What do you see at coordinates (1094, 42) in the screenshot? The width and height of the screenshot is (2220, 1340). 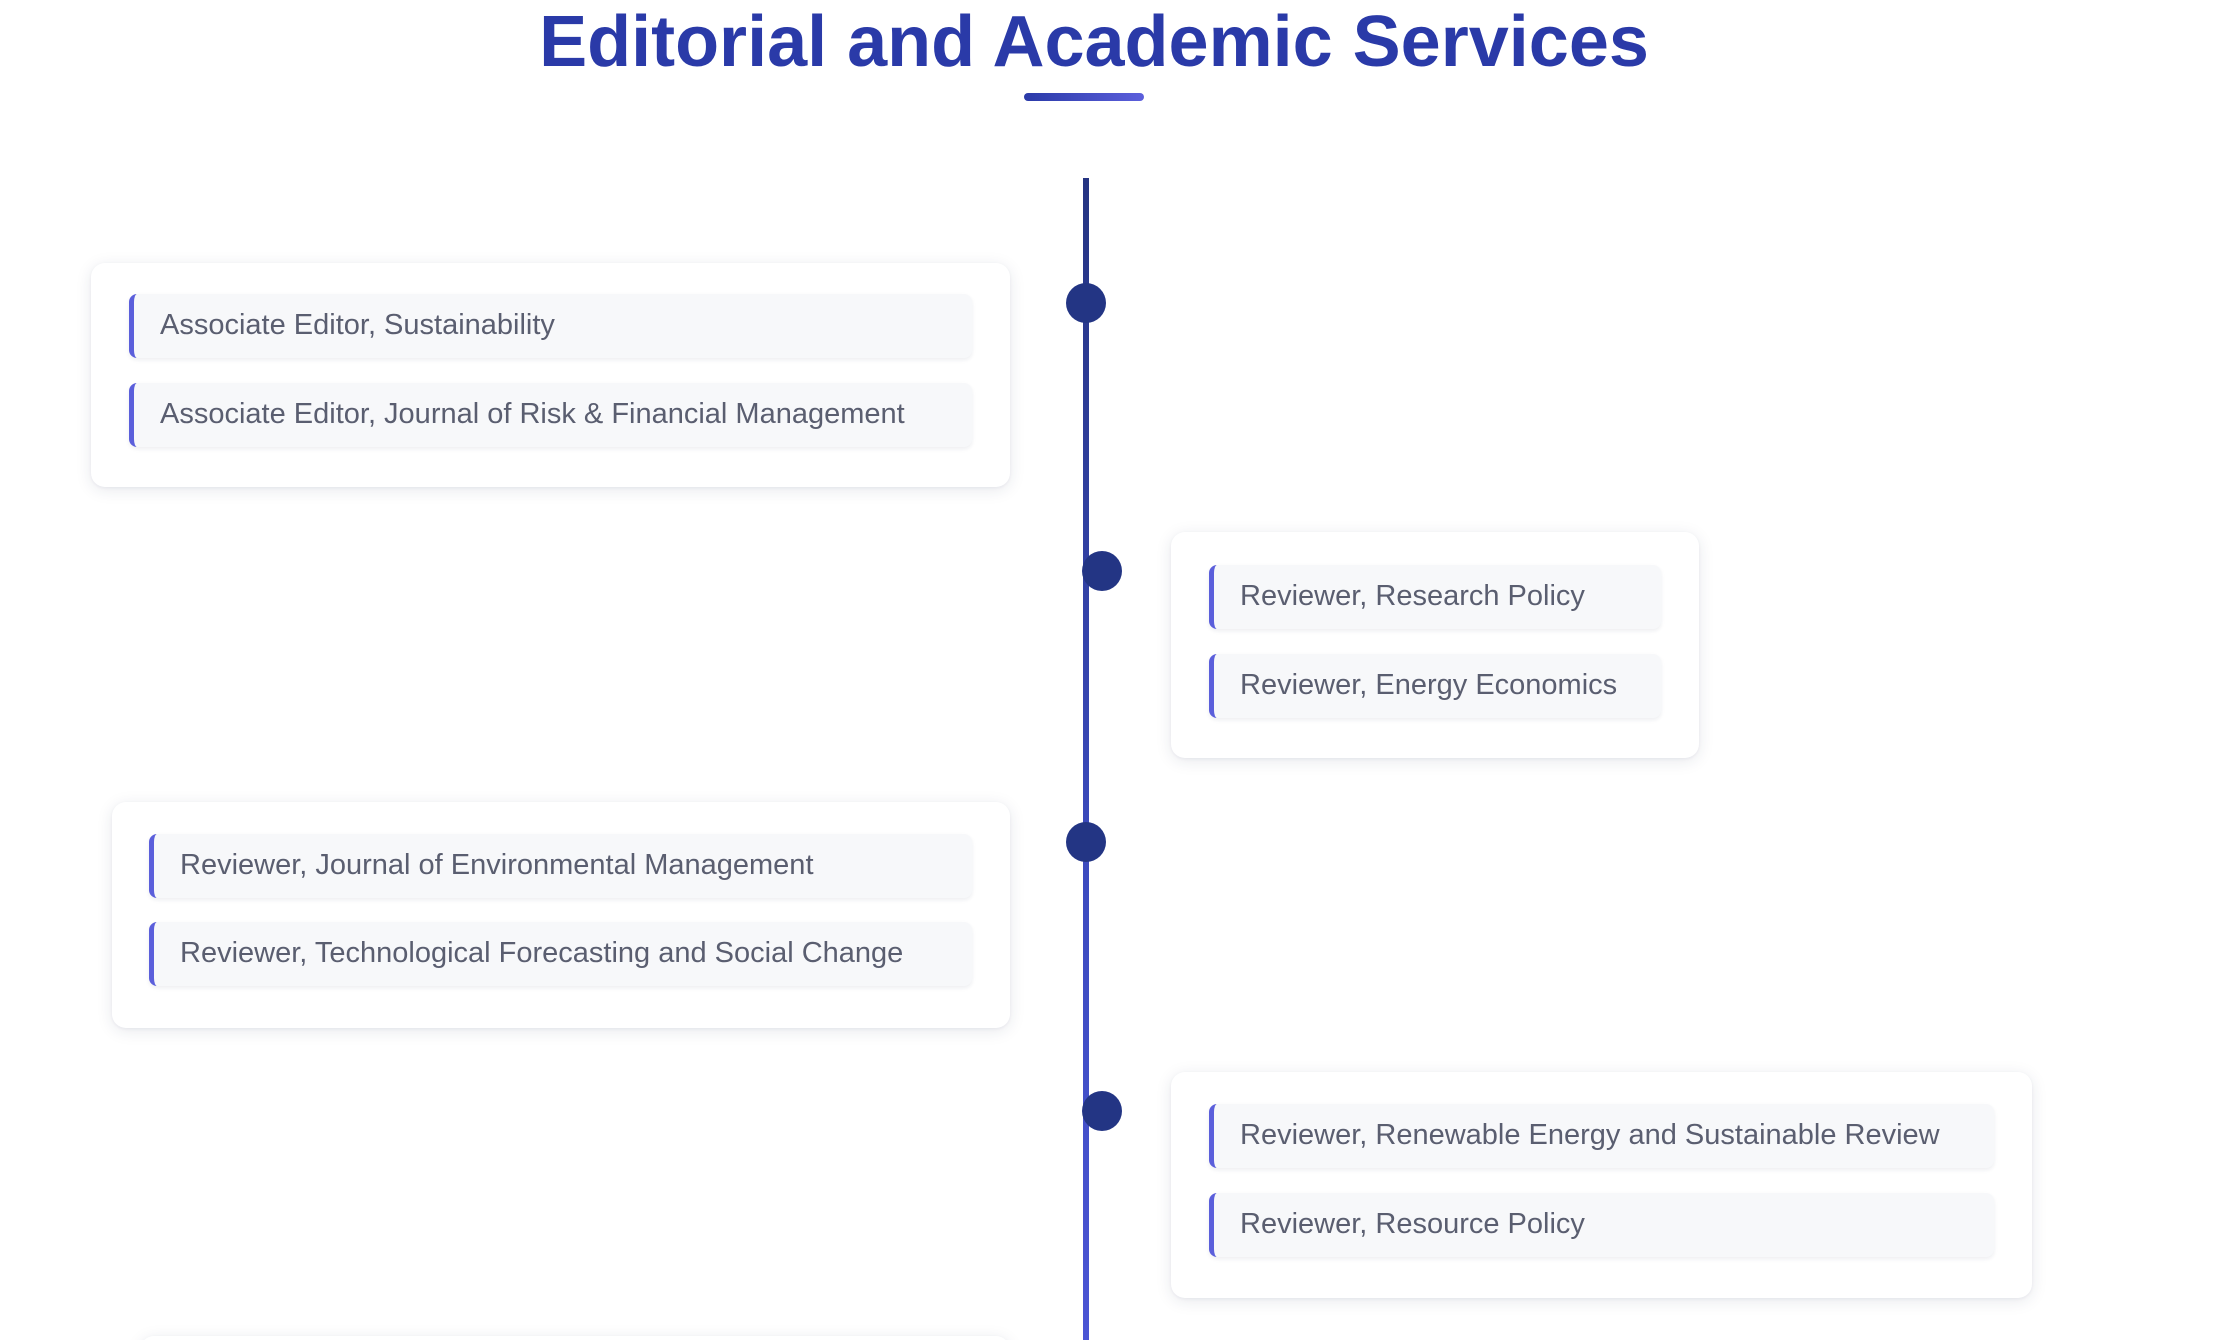 I see `page-title: Editorial and Academic Services` at bounding box center [1094, 42].